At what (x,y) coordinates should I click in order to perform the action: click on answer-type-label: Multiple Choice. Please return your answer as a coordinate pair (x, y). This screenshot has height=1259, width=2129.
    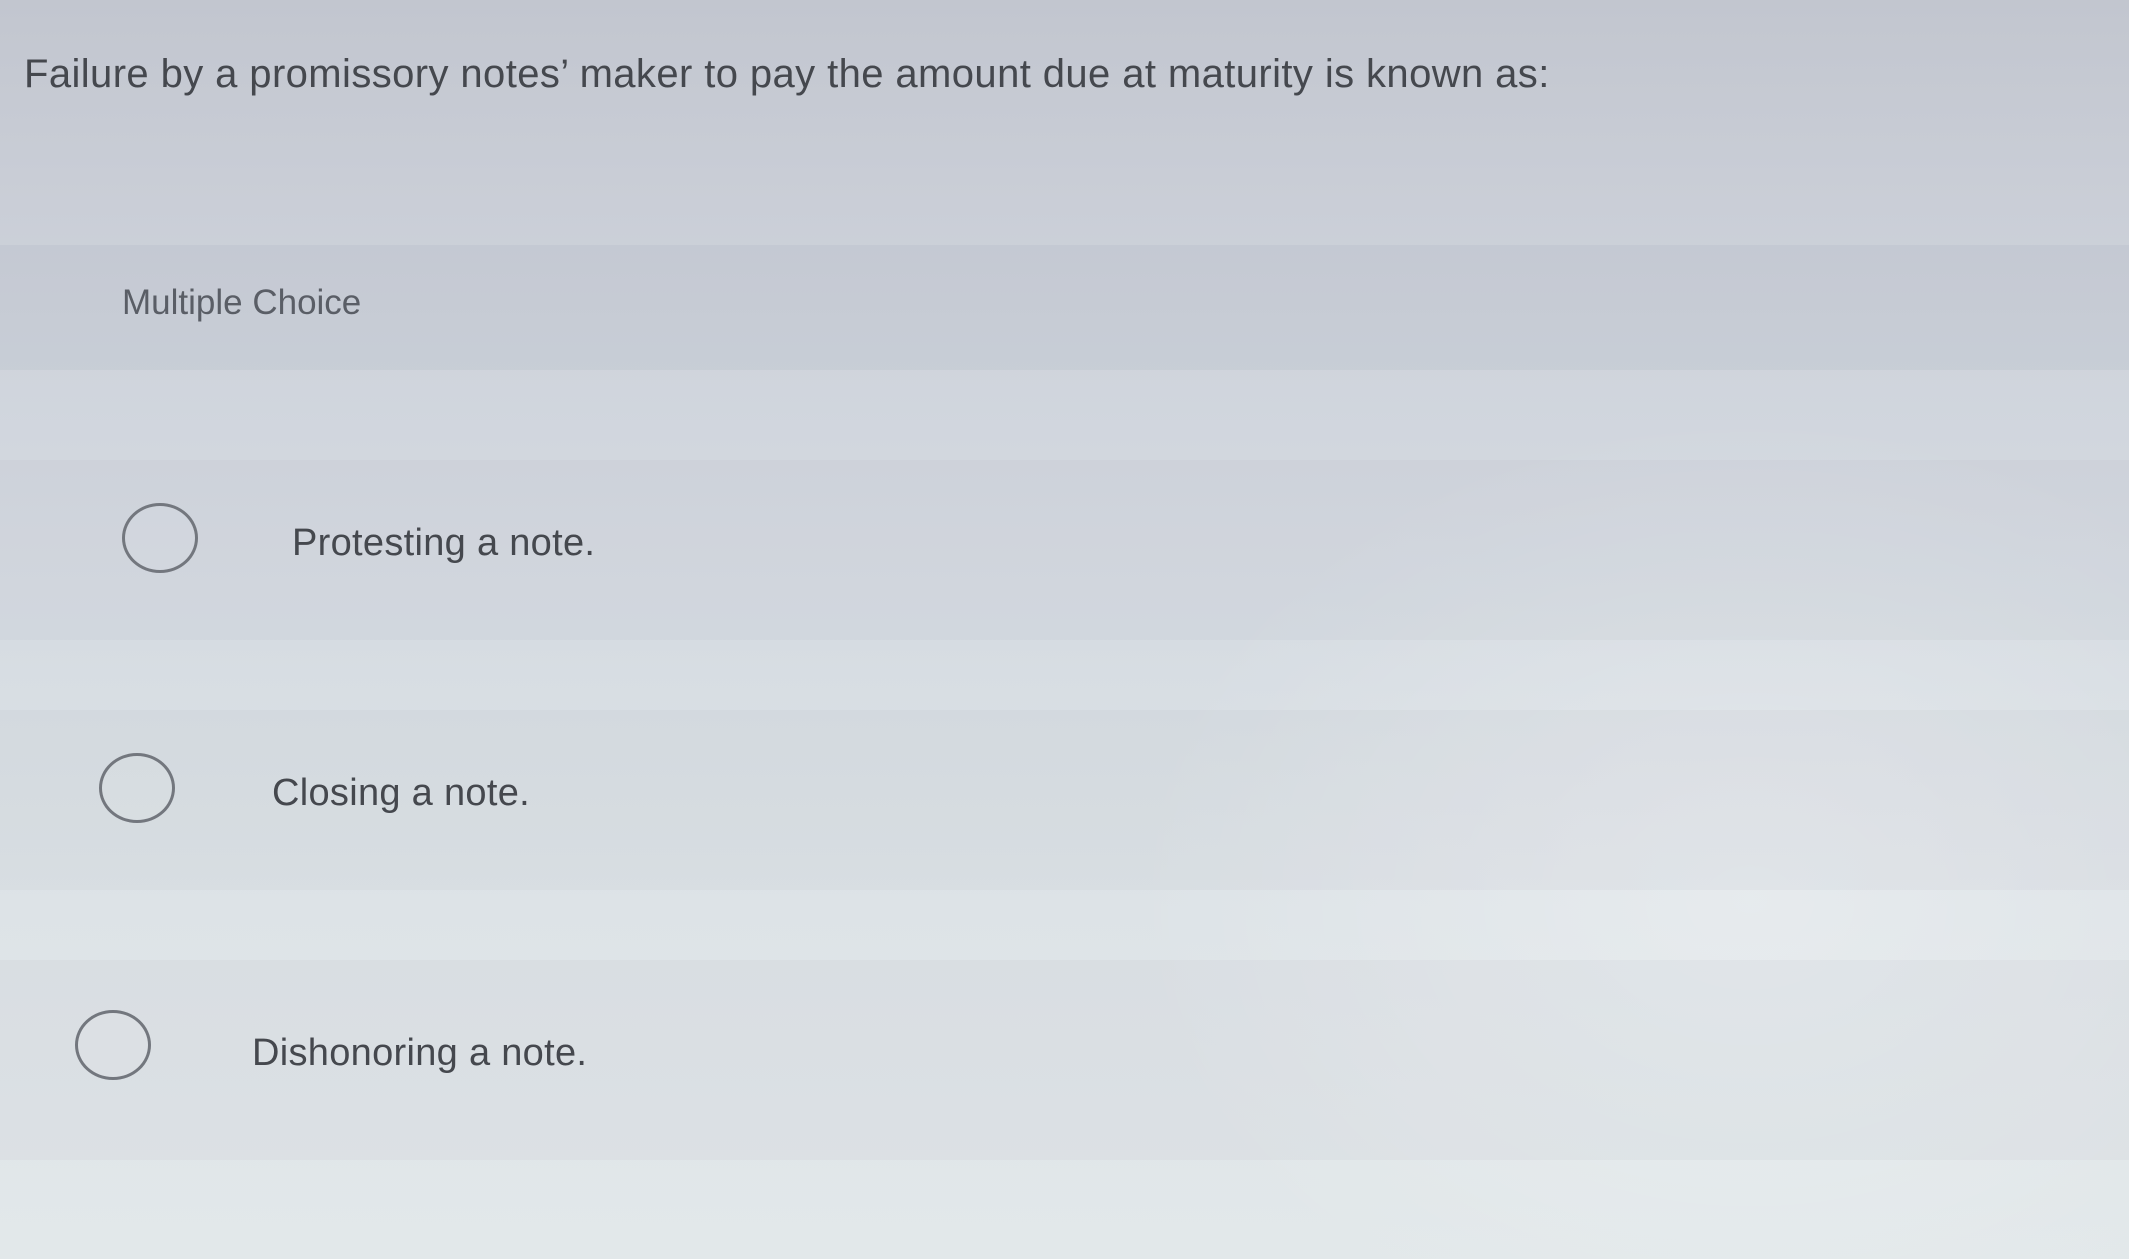
    Looking at the image, I should click on (242, 302).